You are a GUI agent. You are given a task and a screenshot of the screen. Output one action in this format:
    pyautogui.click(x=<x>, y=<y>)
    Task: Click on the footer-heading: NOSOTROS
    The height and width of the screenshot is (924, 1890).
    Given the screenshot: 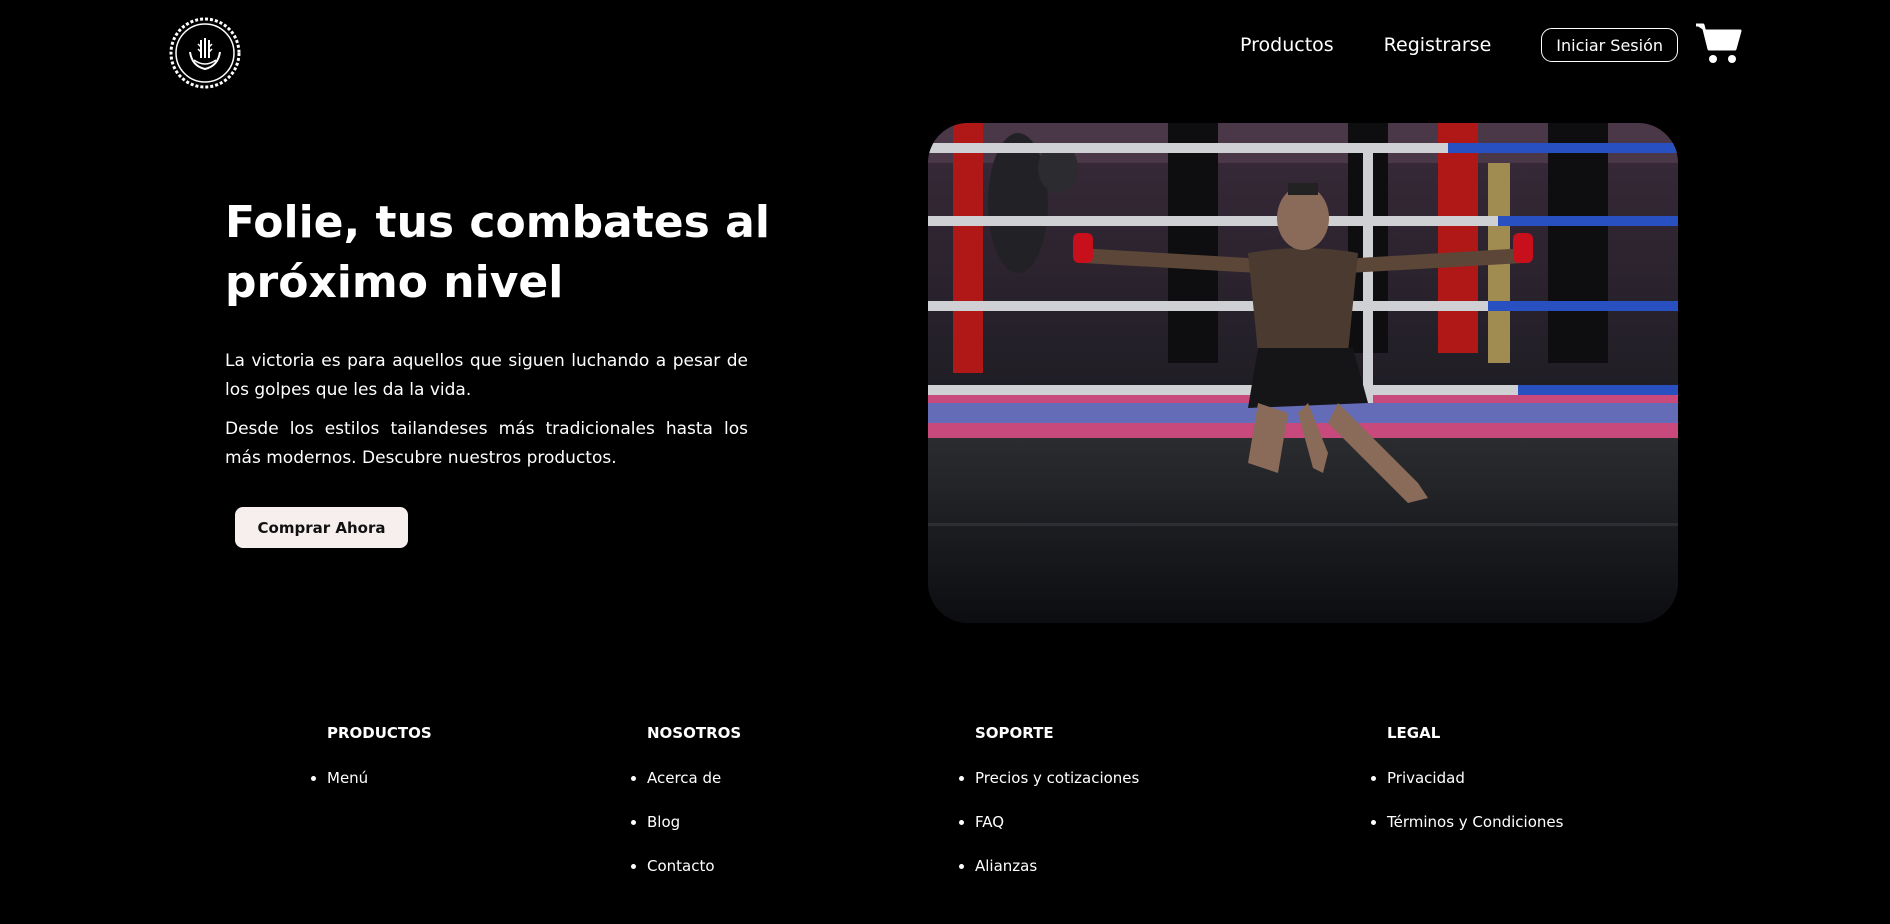 What is the action you would take?
    pyautogui.click(x=694, y=733)
    